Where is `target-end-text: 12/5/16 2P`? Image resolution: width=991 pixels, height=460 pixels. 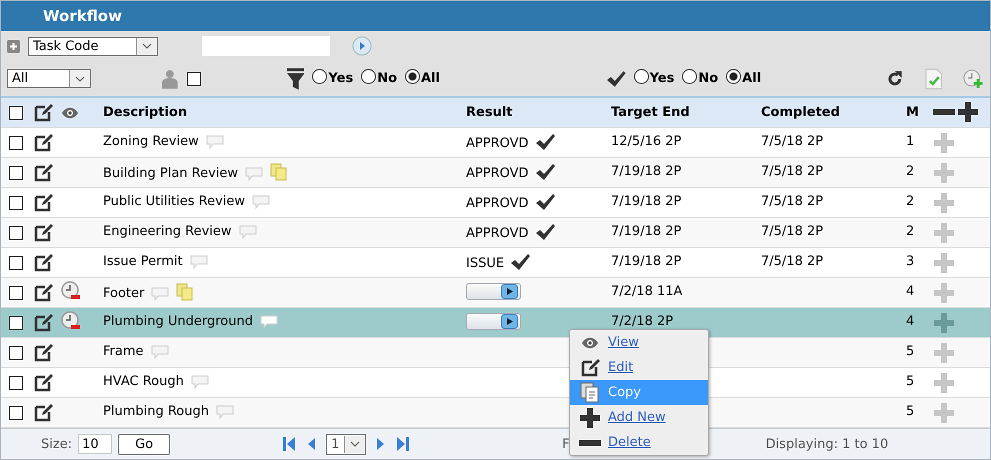
target-end-text: 12/5/16 2P is located at coordinates (646, 141).